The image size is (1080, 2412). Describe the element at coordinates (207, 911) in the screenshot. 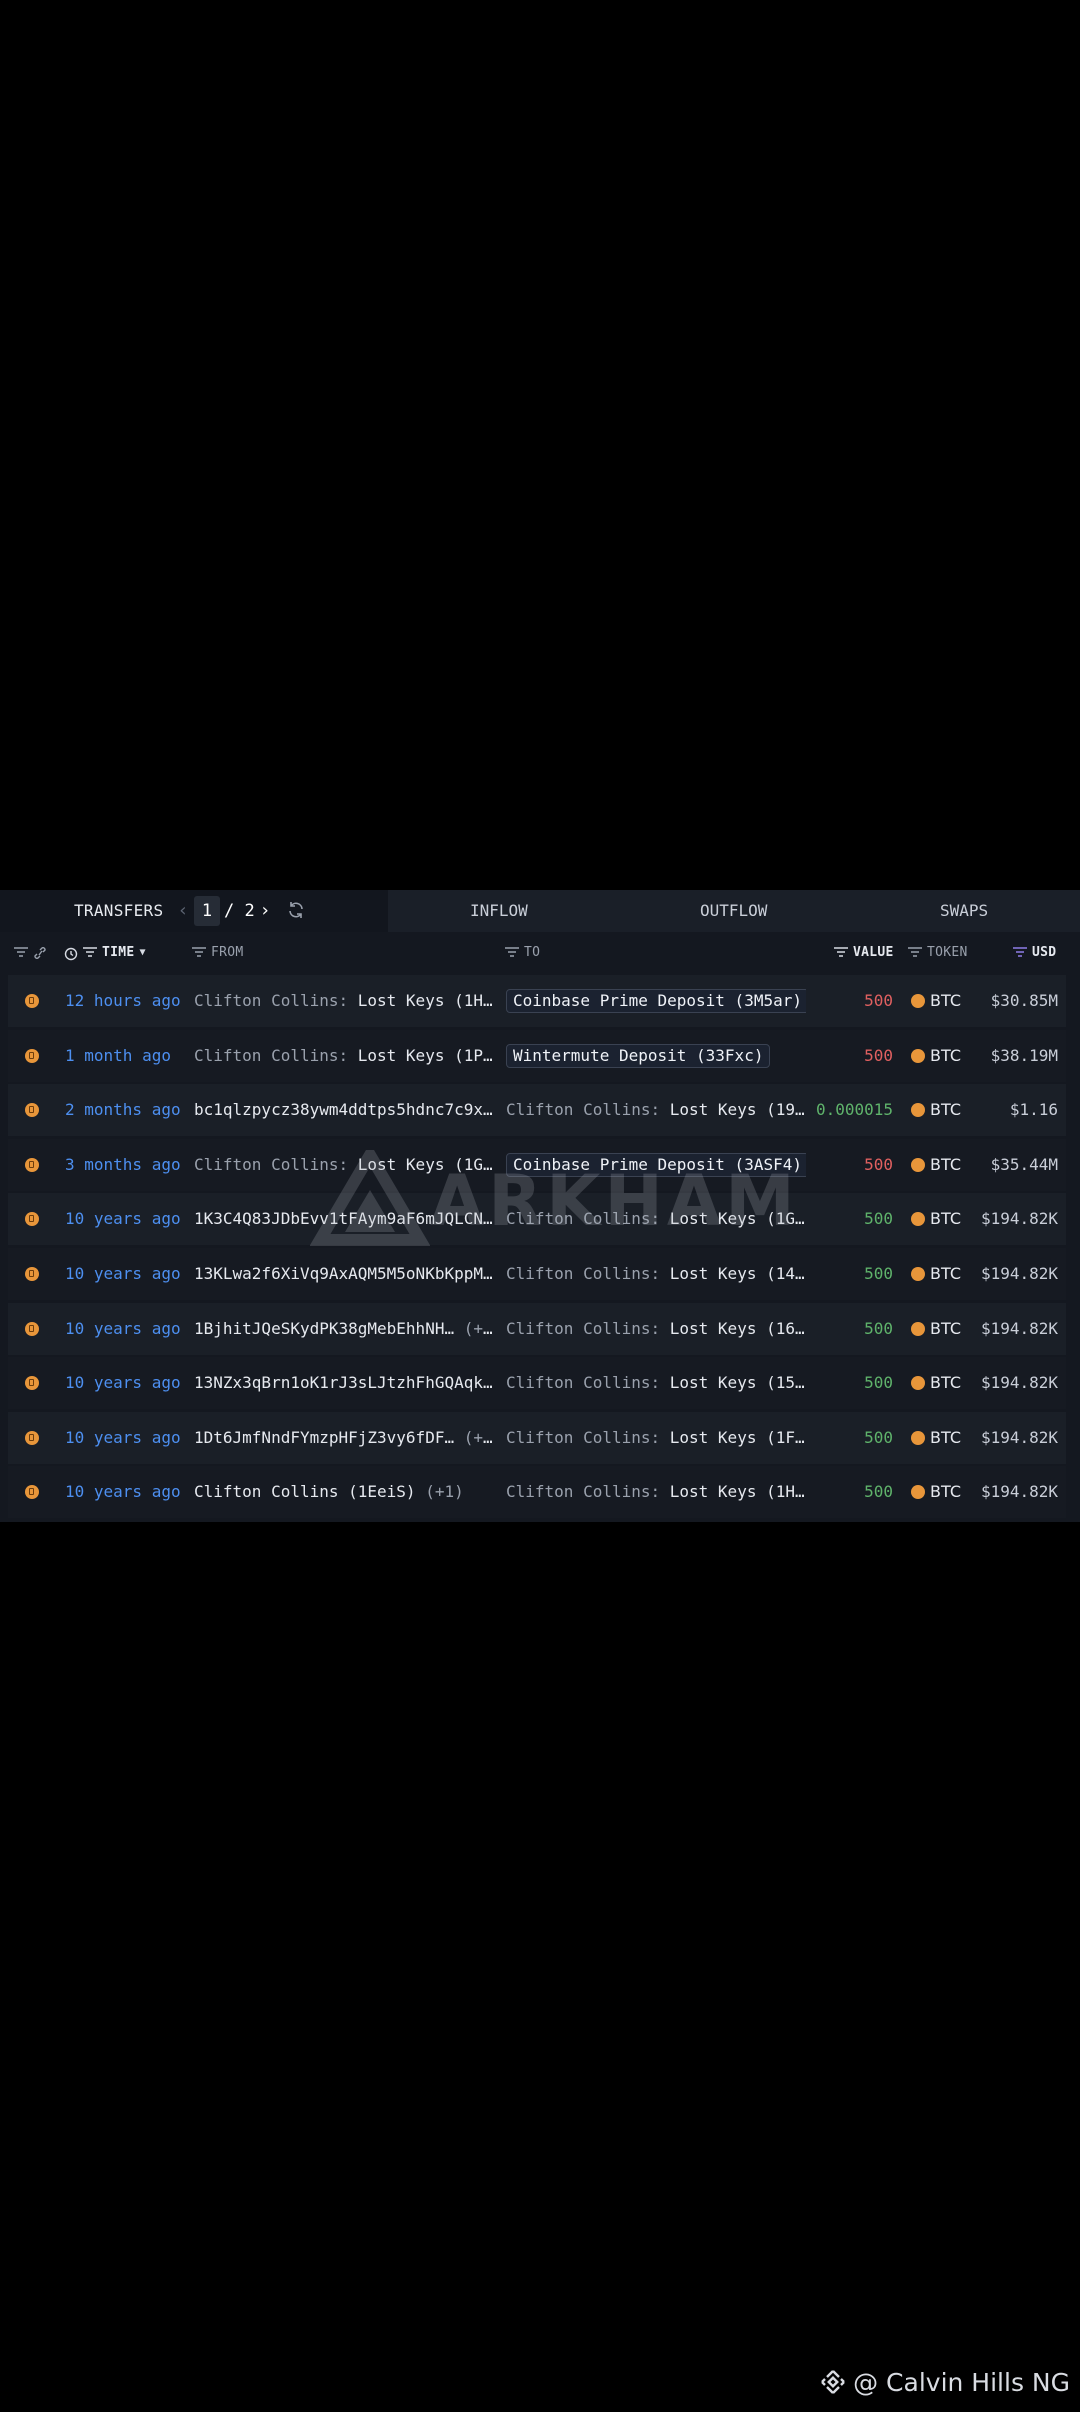

I see `page-current: 1` at that location.